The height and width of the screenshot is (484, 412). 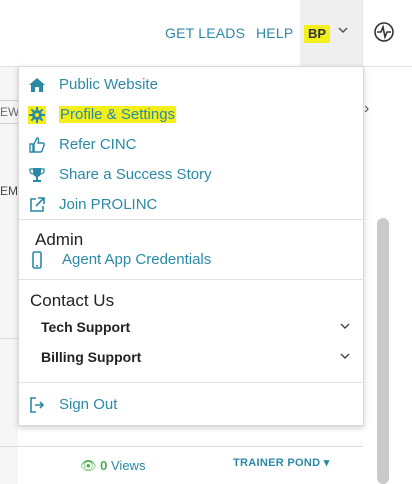 What do you see at coordinates (326, 463) in the screenshot?
I see `caret-down-icon: ▾` at bounding box center [326, 463].